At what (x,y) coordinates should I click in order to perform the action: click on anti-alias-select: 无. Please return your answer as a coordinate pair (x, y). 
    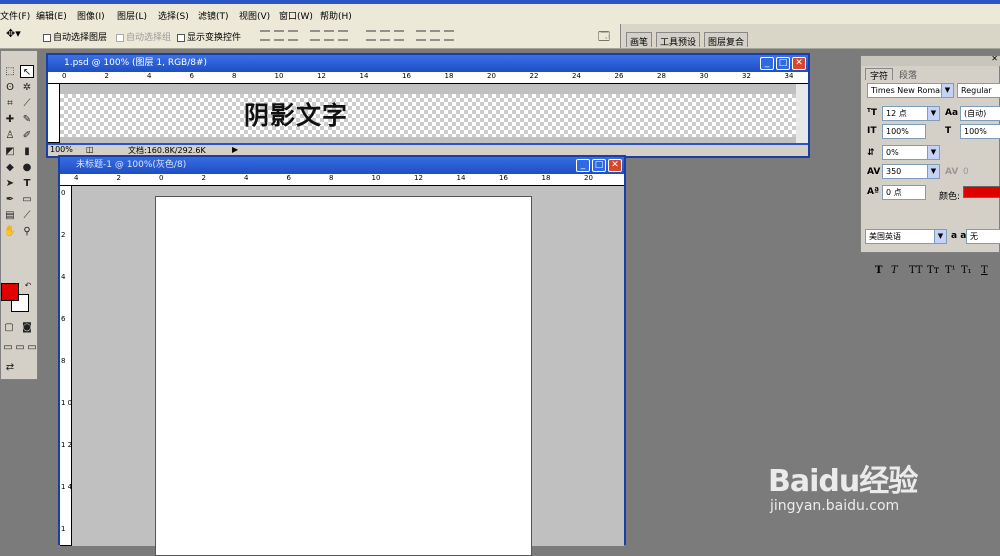
    Looking at the image, I should click on (983, 236).